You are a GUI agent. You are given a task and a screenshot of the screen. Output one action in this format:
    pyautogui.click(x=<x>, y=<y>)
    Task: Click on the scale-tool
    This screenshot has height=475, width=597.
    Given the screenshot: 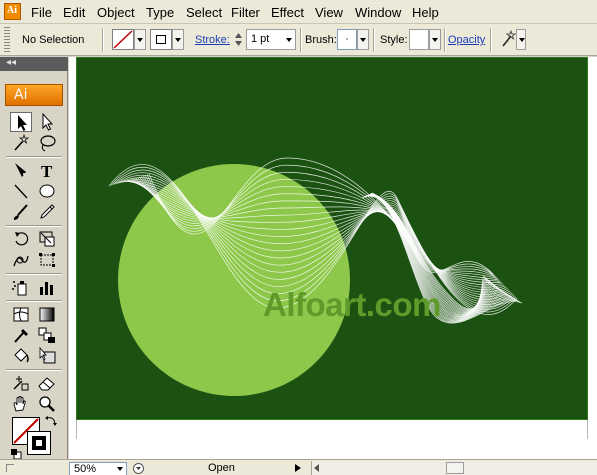 What is the action you would take?
    pyautogui.click(x=47, y=239)
    